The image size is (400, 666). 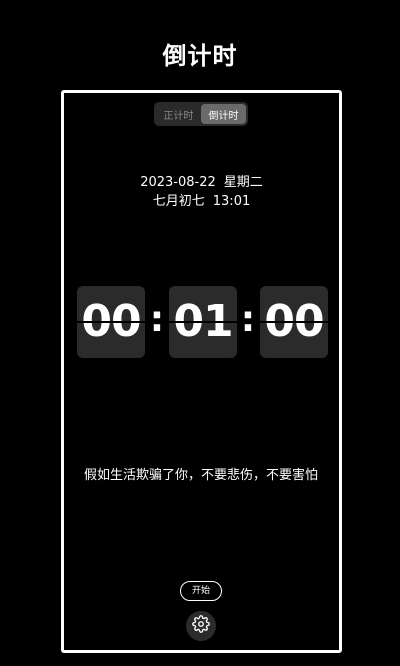 I want to click on date-line: 2023-08-22 星期二, so click(x=201, y=182).